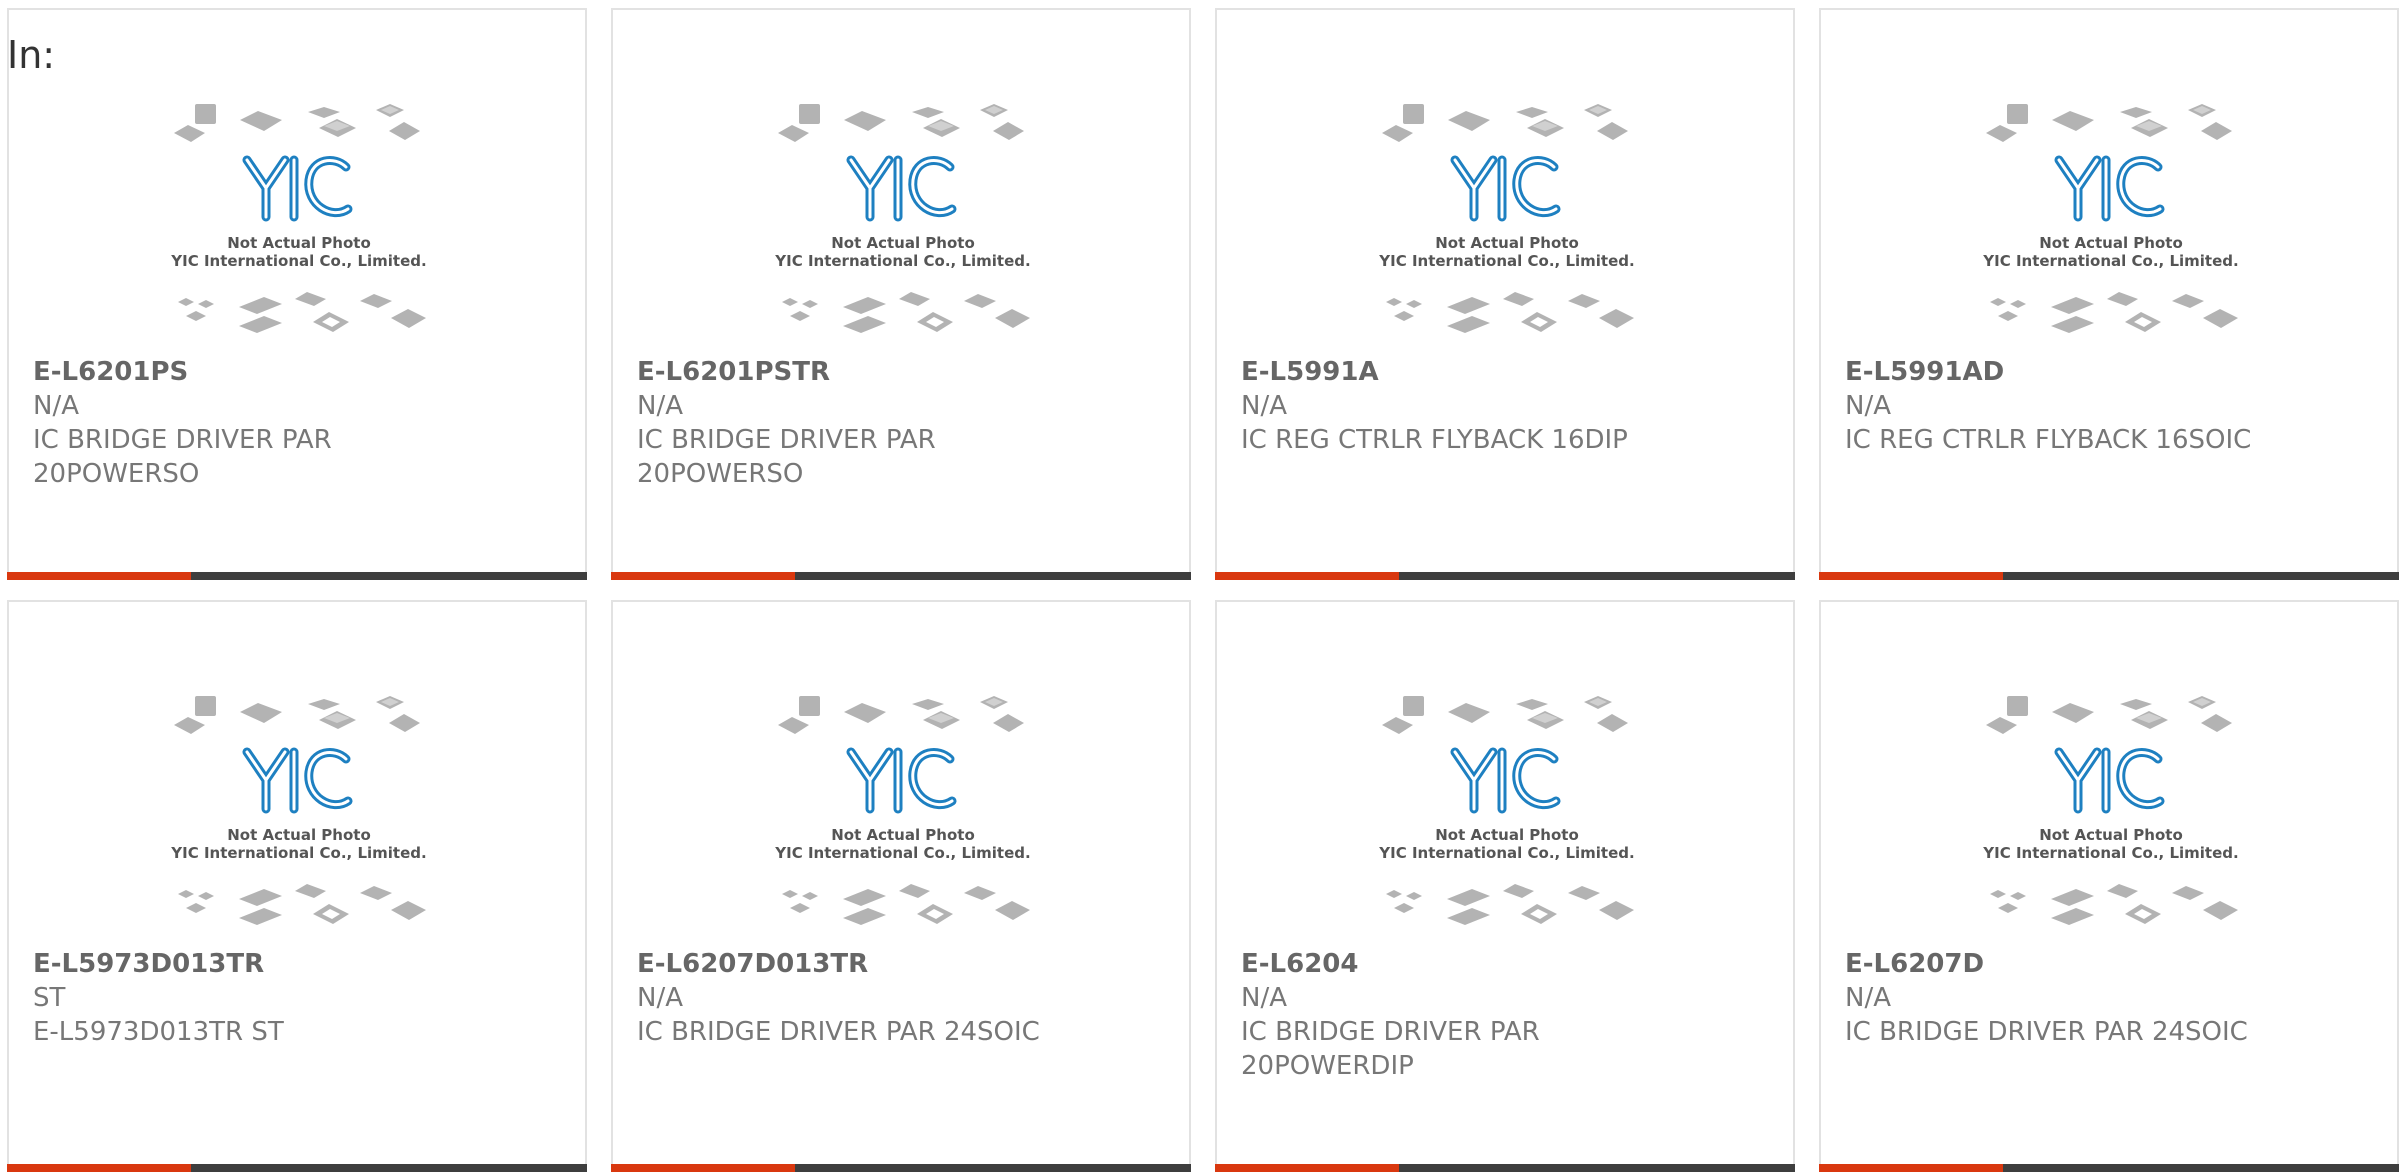 The width and height of the screenshot is (2400, 1172). I want to click on part-number-link: E-L5973D013TR, so click(283, 964).